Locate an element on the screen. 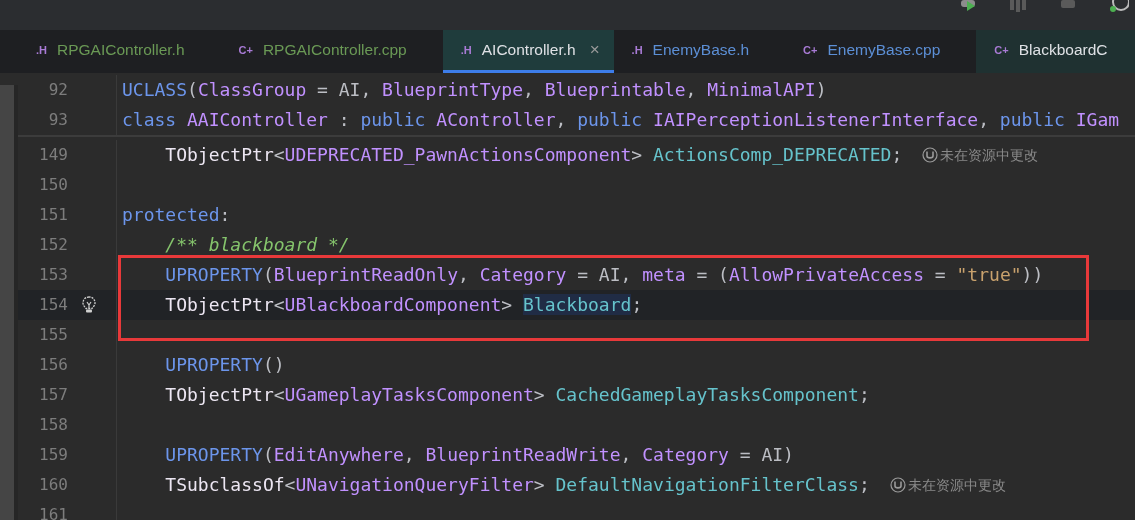 The height and width of the screenshot is (520, 1135). tab-label: EnemyBase.h is located at coordinates (701, 50).